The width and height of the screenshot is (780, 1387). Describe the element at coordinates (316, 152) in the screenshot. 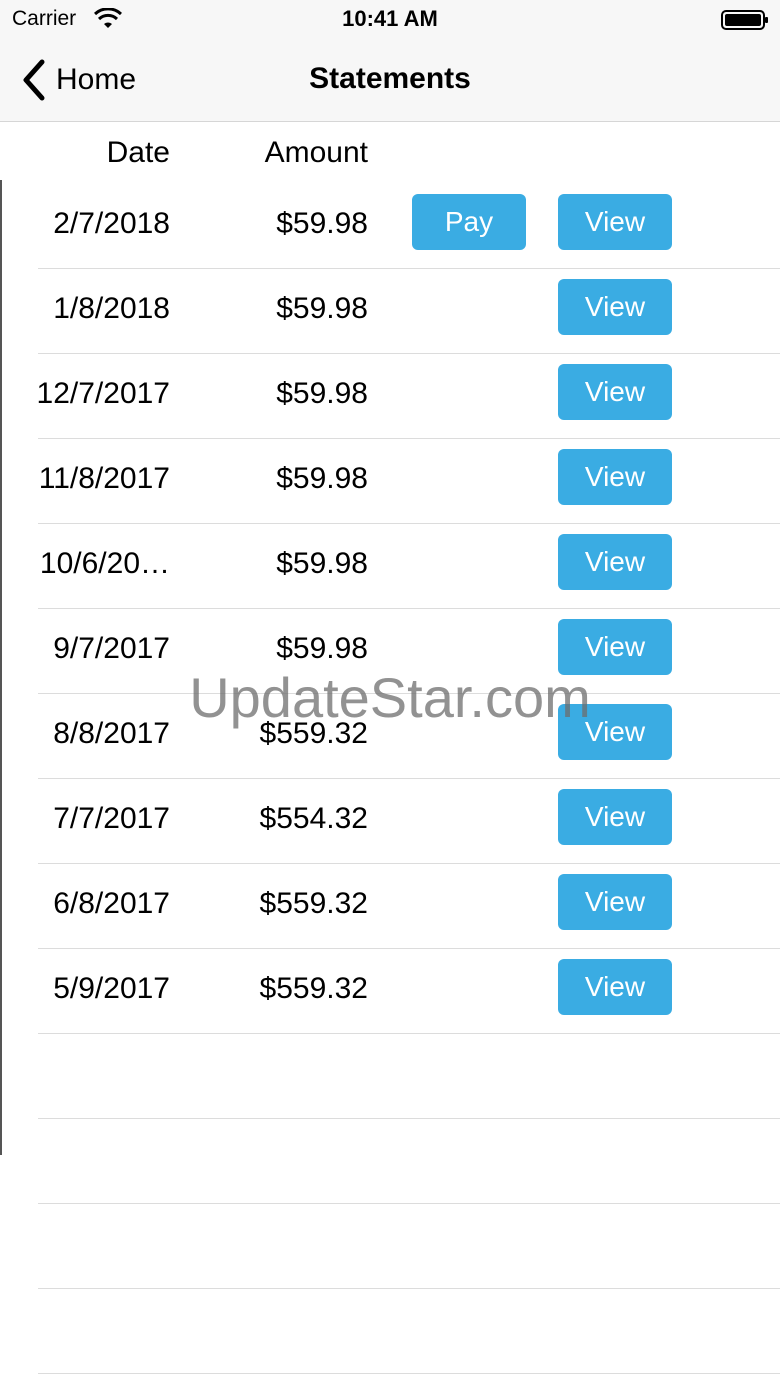

I see `header-amount: Amount` at that location.